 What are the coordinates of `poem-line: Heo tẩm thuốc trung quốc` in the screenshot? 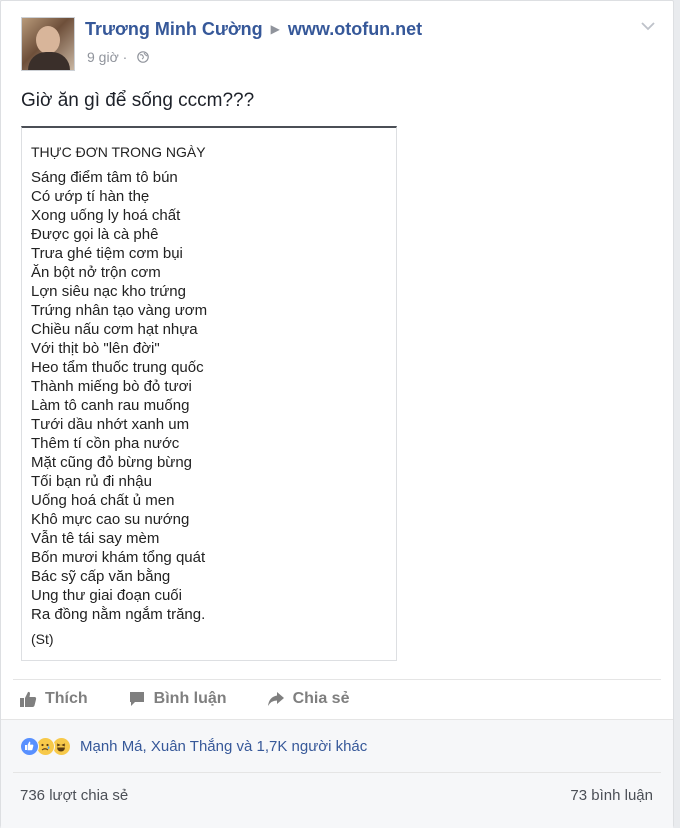 It's located at (117, 367).